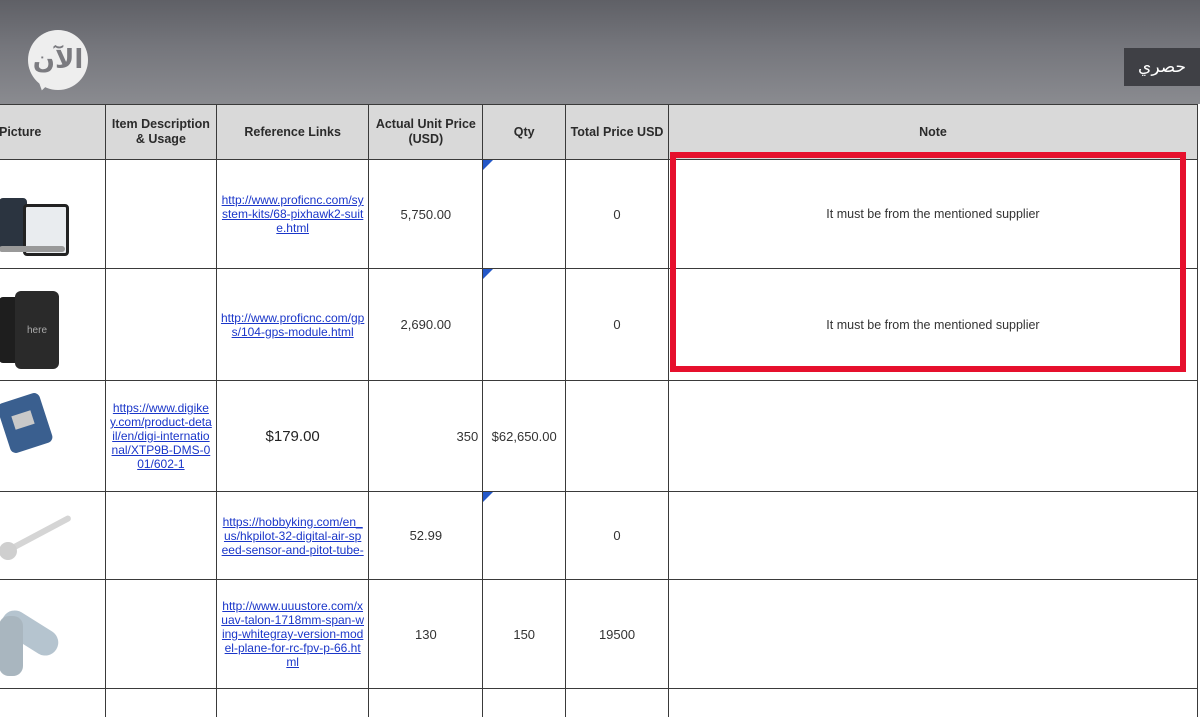 The height and width of the screenshot is (717, 1200). I want to click on total-price-cell: 19500, so click(617, 634).